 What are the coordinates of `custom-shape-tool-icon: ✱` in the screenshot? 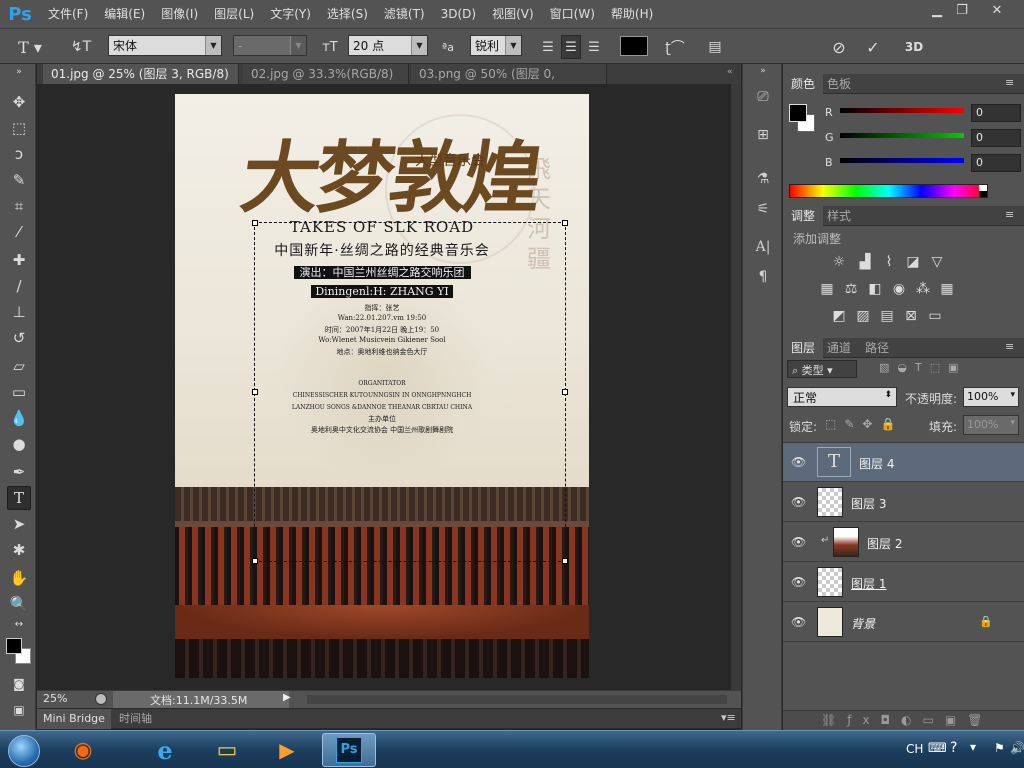 It's located at (19, 550).